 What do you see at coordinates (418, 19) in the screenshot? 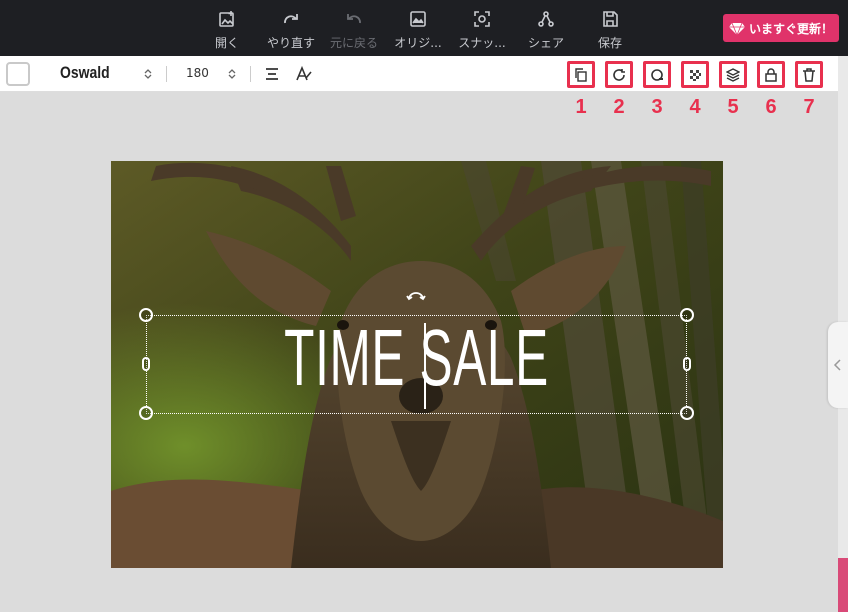
I see `original-image-icon` at bounding box center [418, 19].